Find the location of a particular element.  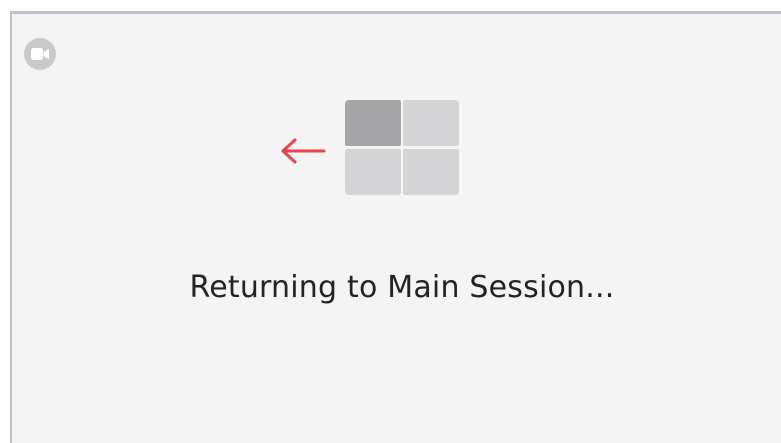

grid-layout-icon is located at coordinates (402, 147).